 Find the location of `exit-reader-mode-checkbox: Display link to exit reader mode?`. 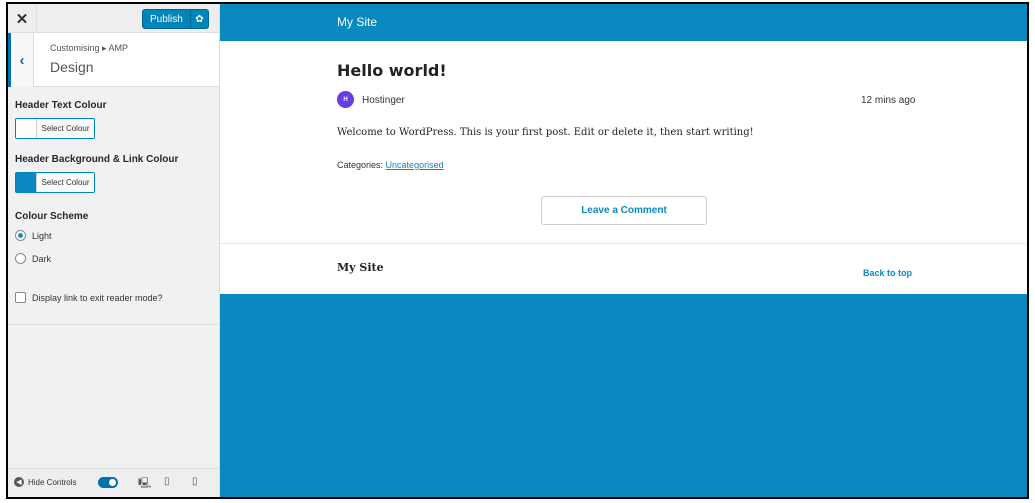

exit-reader-mode-checkbox: Display link to exit reader mode? is located at coordinates (89, 297).